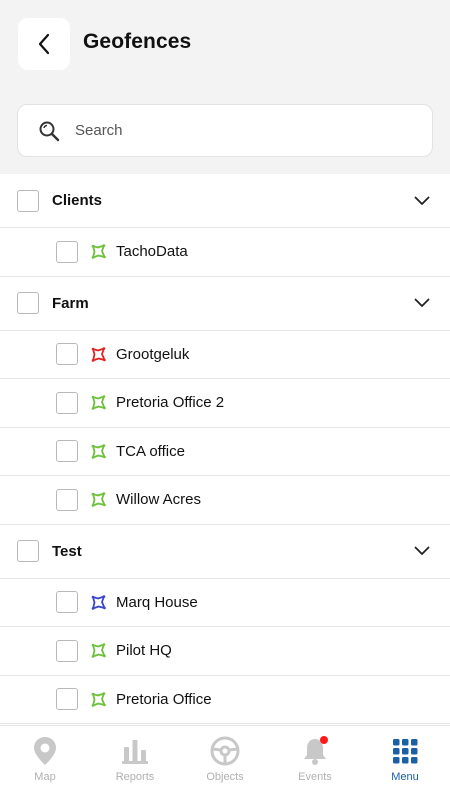  I want to click on nav-label: Reports, so click(135, 777).